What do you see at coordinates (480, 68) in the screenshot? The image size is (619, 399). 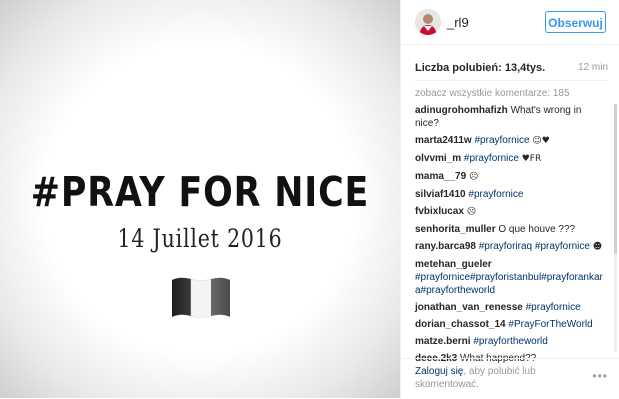 I see `likes-count: Liczba polubień: 13,4tys.` at bounding box center [480, 68].